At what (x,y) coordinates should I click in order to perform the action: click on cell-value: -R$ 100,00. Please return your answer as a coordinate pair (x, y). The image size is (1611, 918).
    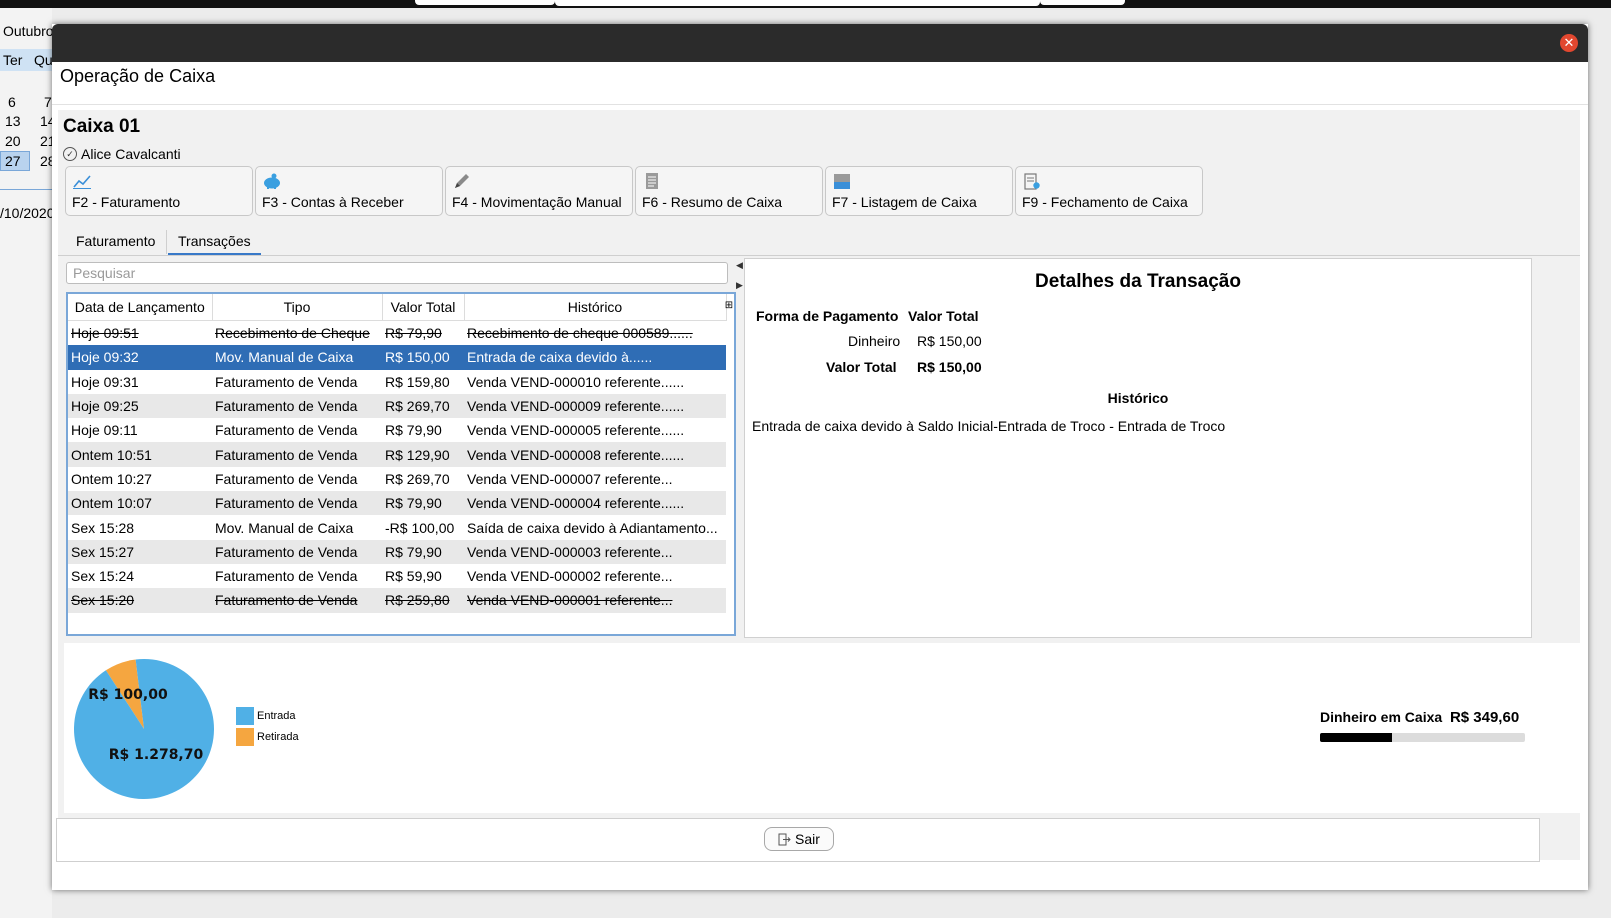
    Looking at the image, I should click on (420, 527).